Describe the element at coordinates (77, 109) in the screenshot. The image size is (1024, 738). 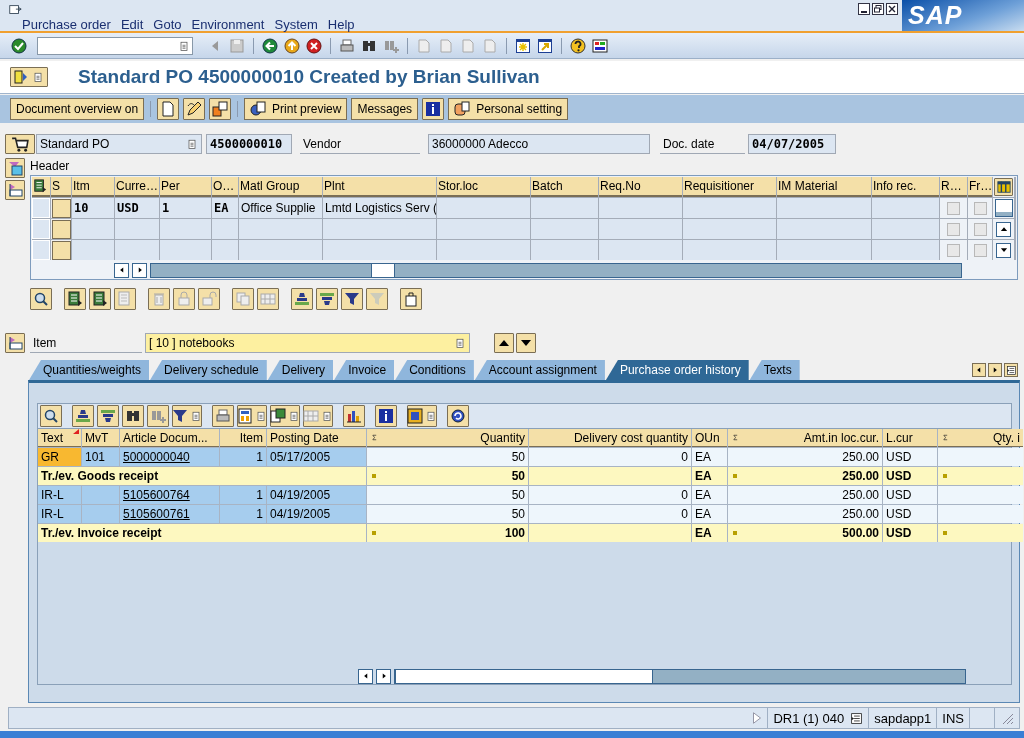
I see `document-overview-button: Document overview on` at that location.